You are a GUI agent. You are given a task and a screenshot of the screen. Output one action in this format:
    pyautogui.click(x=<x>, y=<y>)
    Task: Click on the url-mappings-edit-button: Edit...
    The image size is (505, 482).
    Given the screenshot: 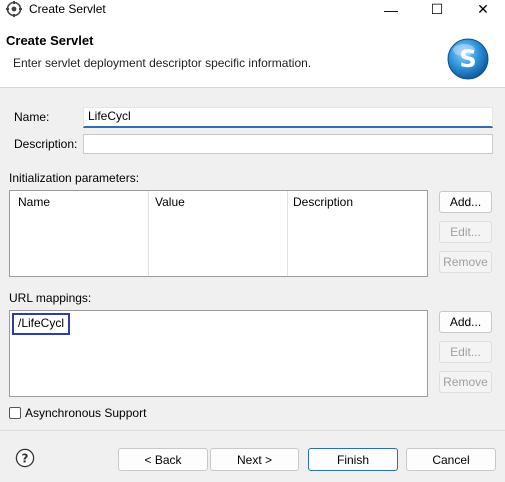 What is the action you would take?
    pyautogui.click(x=465, y=352)
    